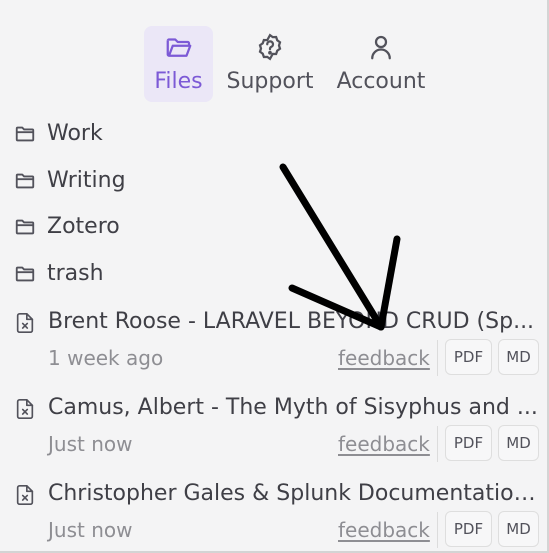  What do you see at coordinates (83, 226) in the screenshot?
I see `folder-name: Zotero` at bounding box center [83, 226].